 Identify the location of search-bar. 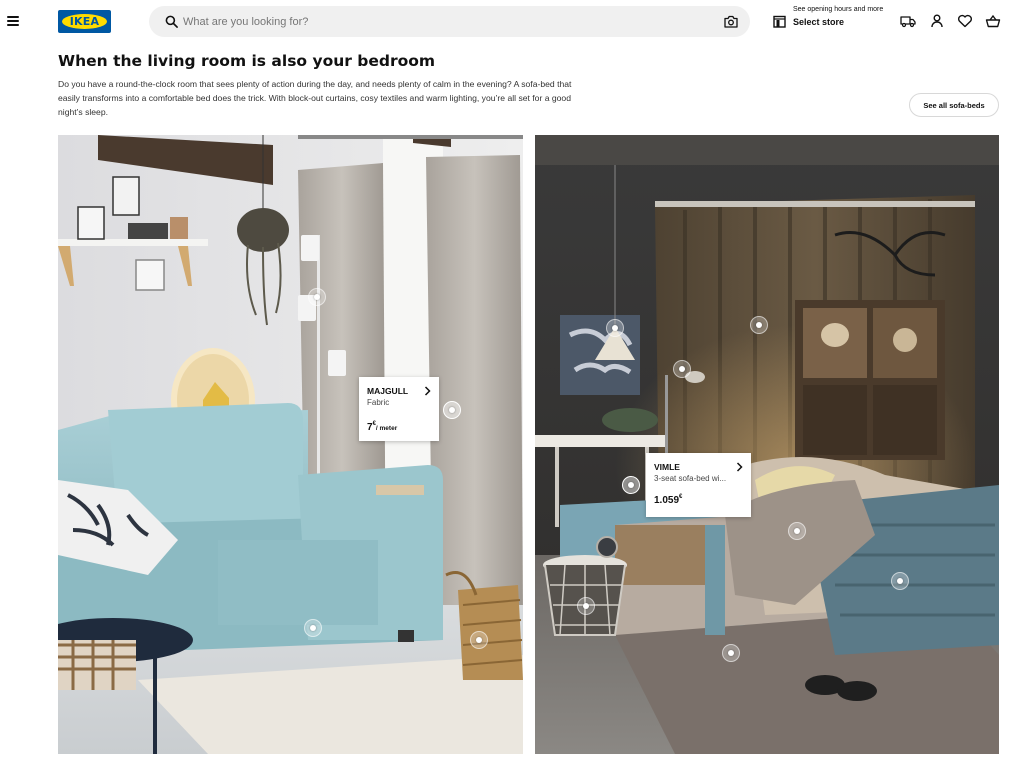
(449, 21).